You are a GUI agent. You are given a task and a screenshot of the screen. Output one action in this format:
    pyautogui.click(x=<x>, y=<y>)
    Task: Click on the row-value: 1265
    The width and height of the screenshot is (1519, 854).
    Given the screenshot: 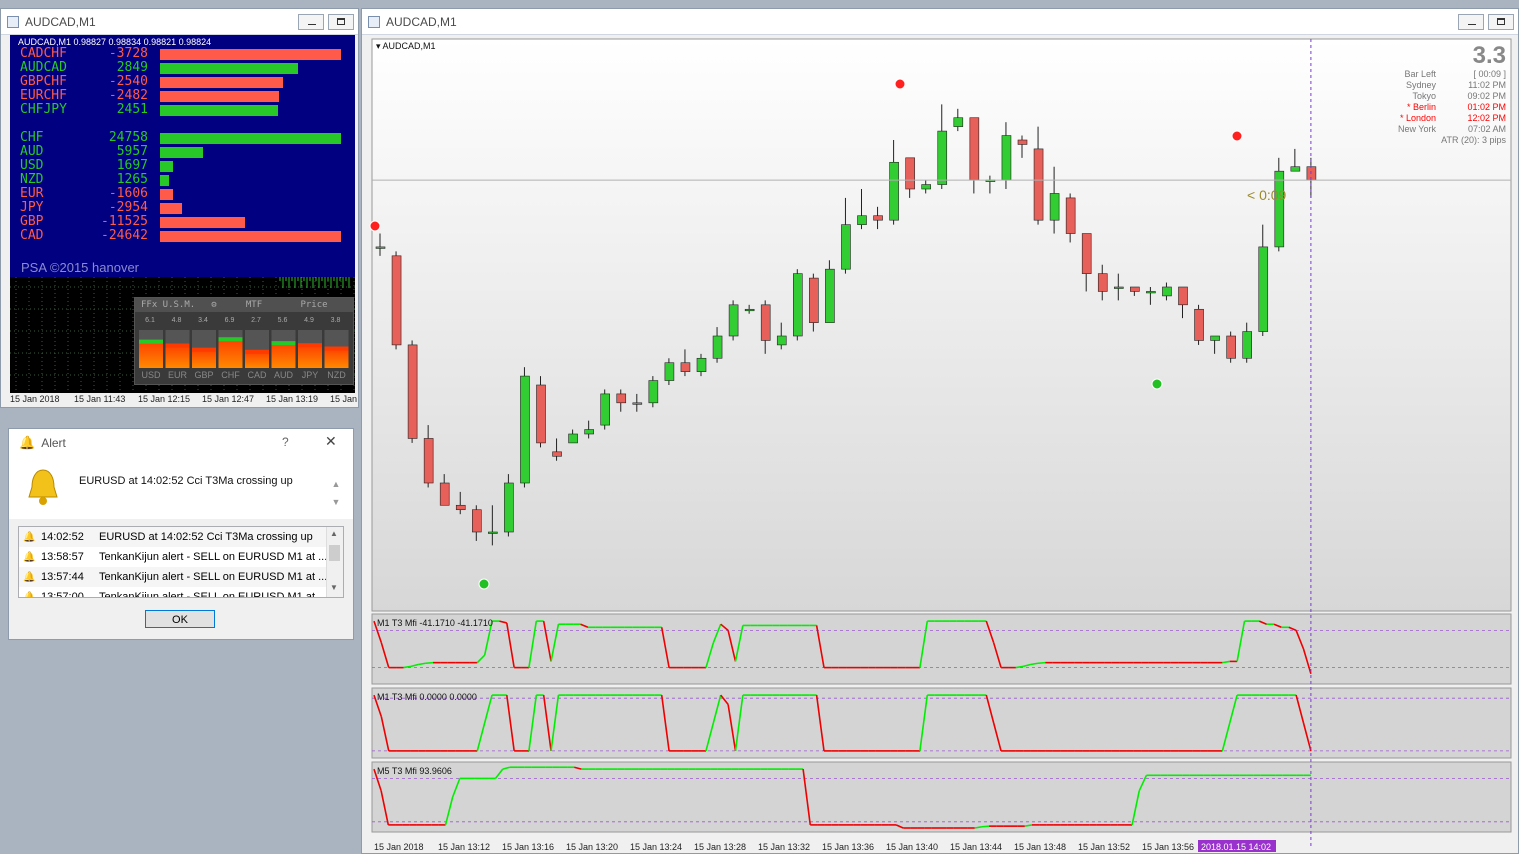 What is the action you would take?
    pyautogui.click(x=132, y=179)
    